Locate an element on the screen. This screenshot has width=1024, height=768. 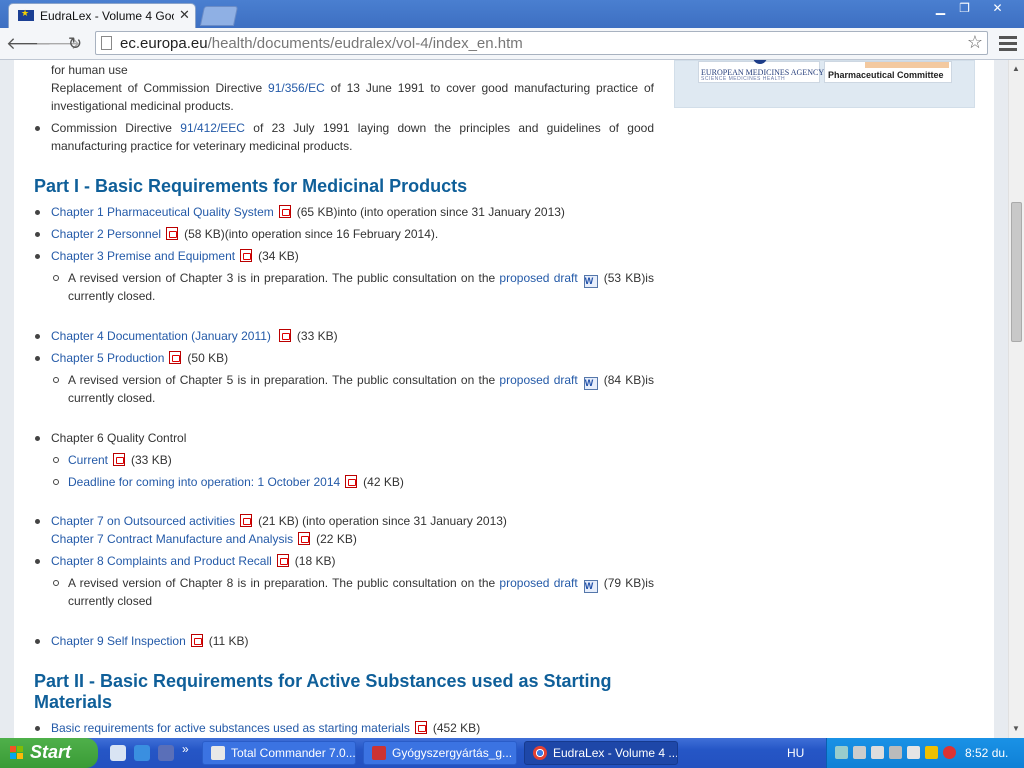
bookmark-star-icon: ☆ is located at coordinates (975, 42).